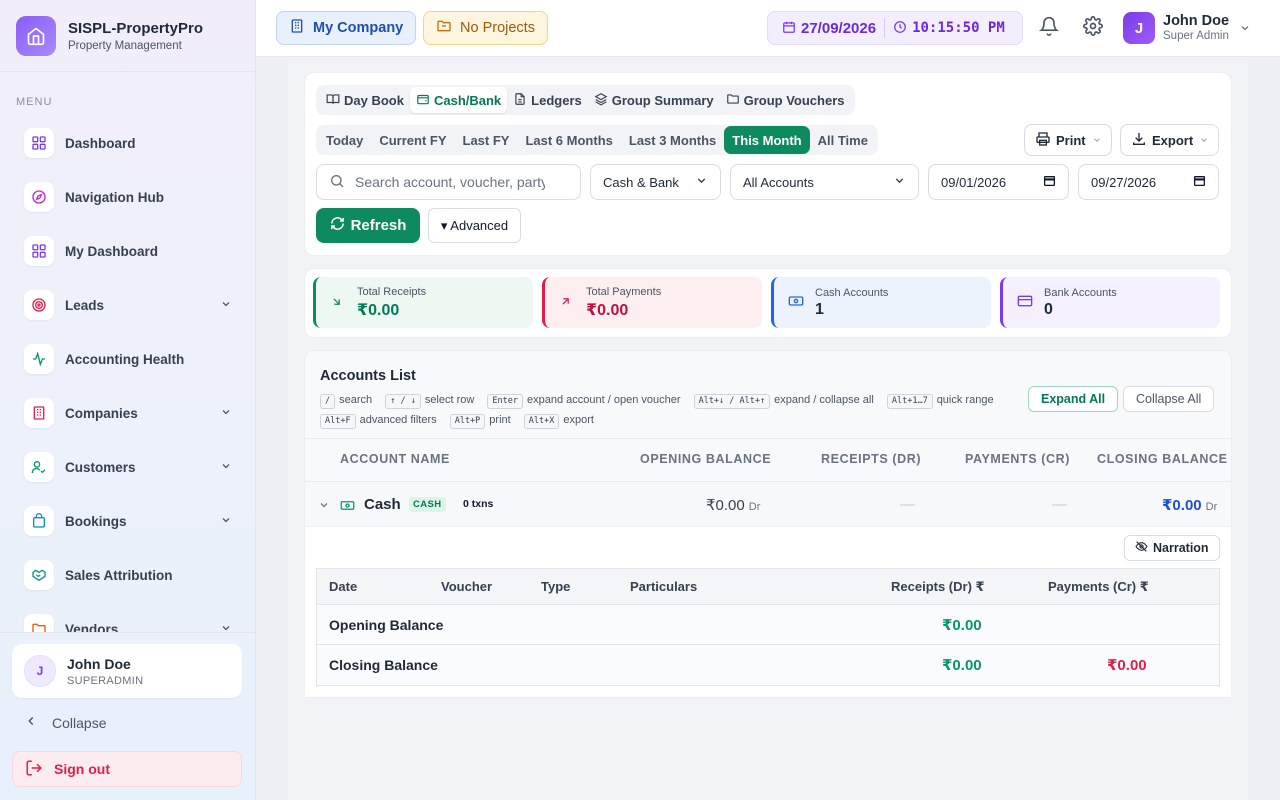 Image resolution: width=1280 pixels, height=800 pixels. I want to click on range-all-time: All Time, so click(843, 140).